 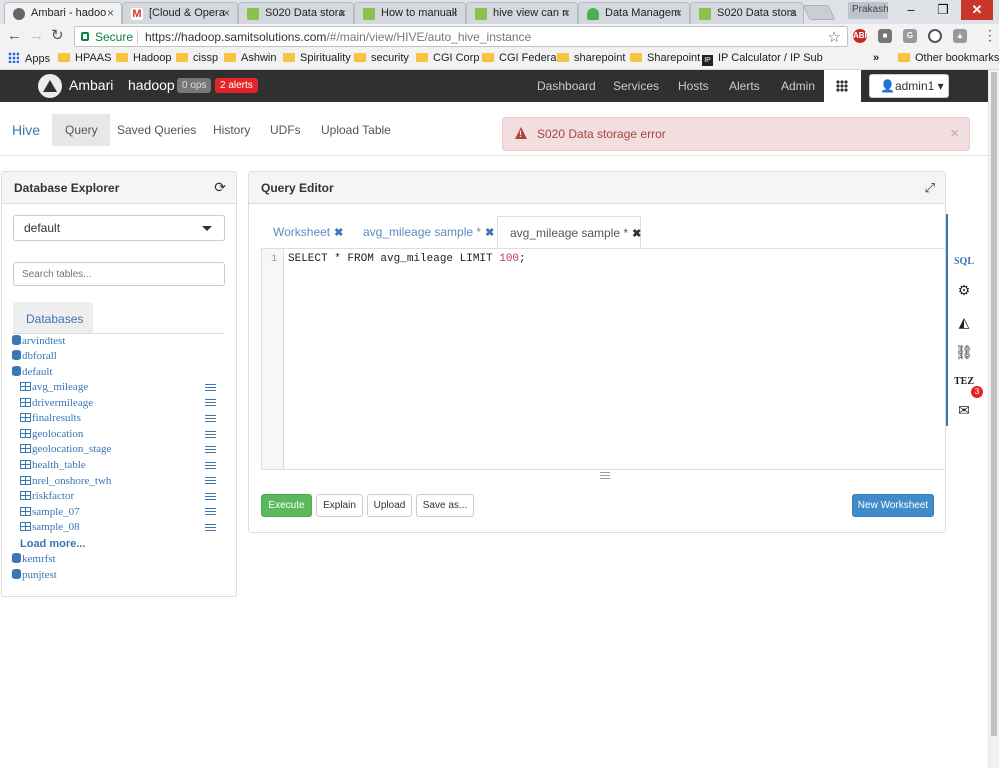 I want to click on browser-tab-ambari: Ambari - hadoo ×, so click(x=63, y=13).